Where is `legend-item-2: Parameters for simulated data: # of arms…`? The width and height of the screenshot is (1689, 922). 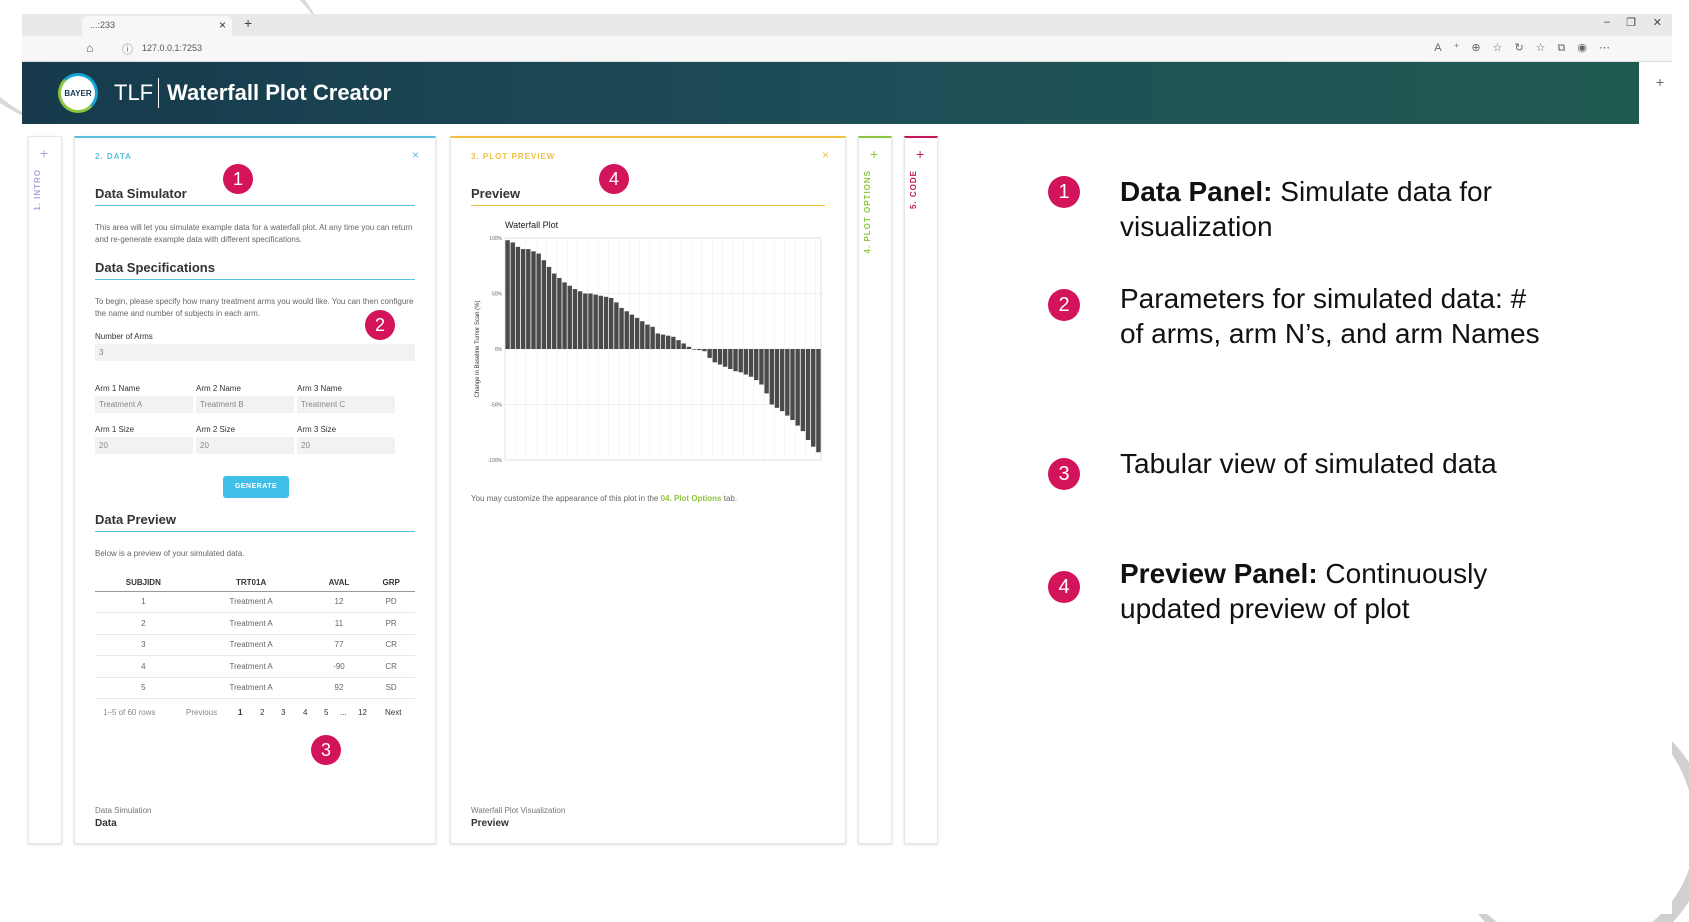
legend-item-2: Parameters for simulated data: # of arms… is located at coordinates (1330, 316).